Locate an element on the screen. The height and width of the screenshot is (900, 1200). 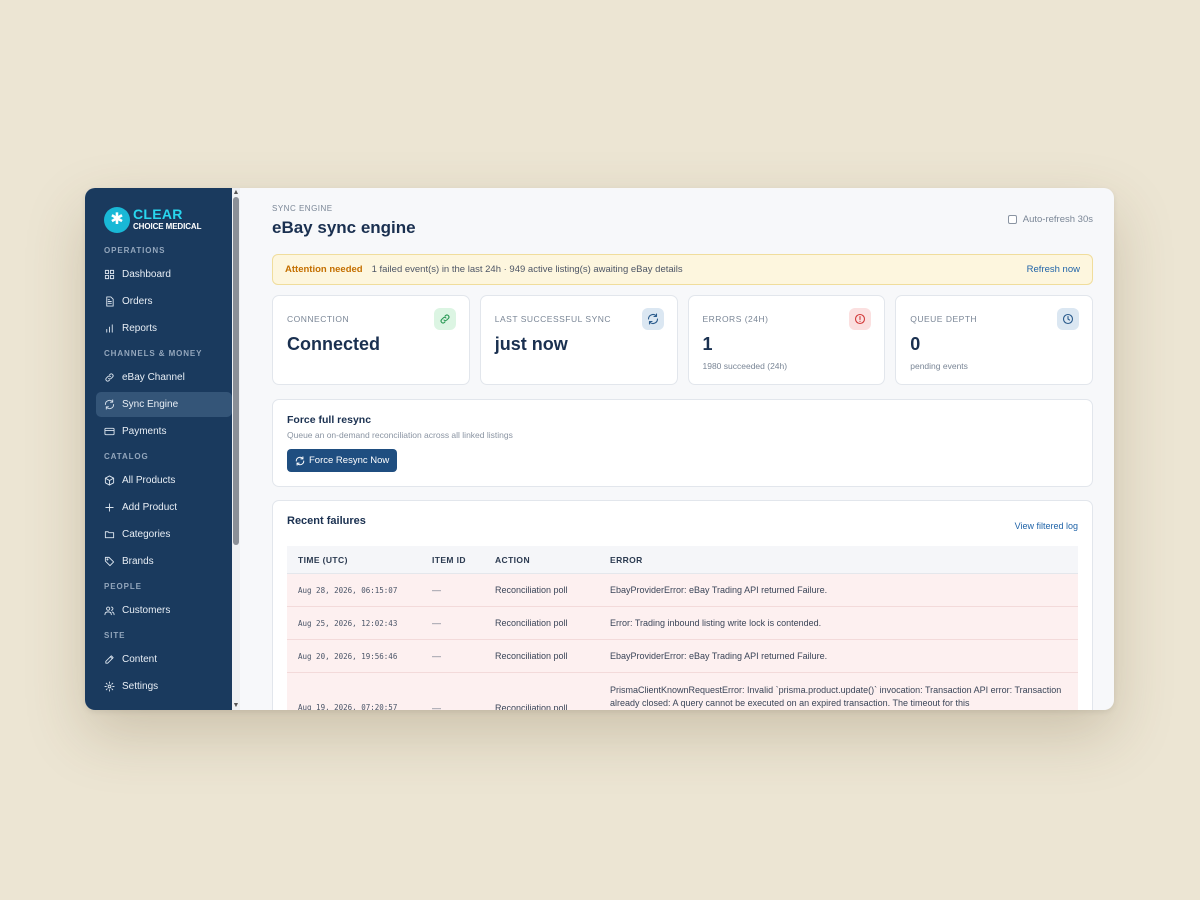
document-icon is located at coordinates (109, 301).